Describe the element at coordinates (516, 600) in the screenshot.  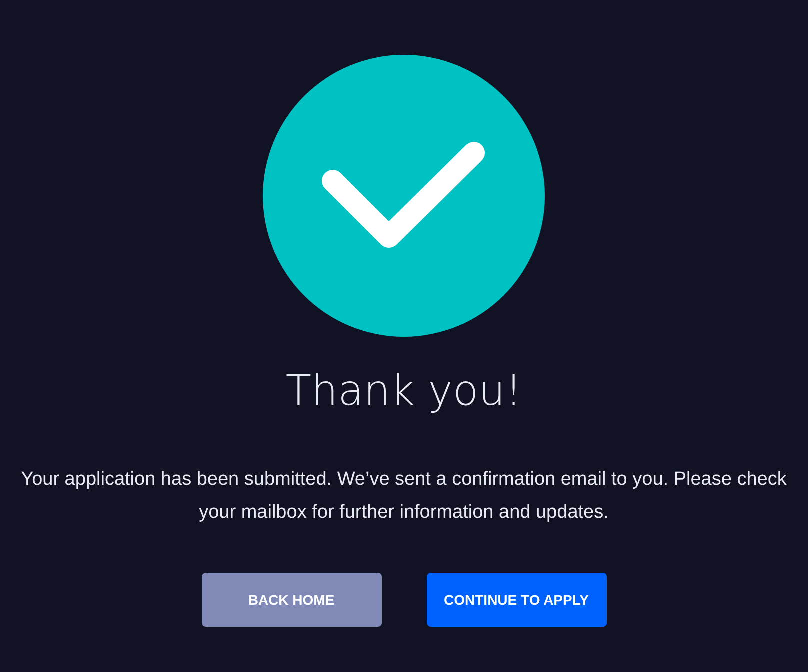
I see `action-button: CONTINUE TO APPLY` at that location.